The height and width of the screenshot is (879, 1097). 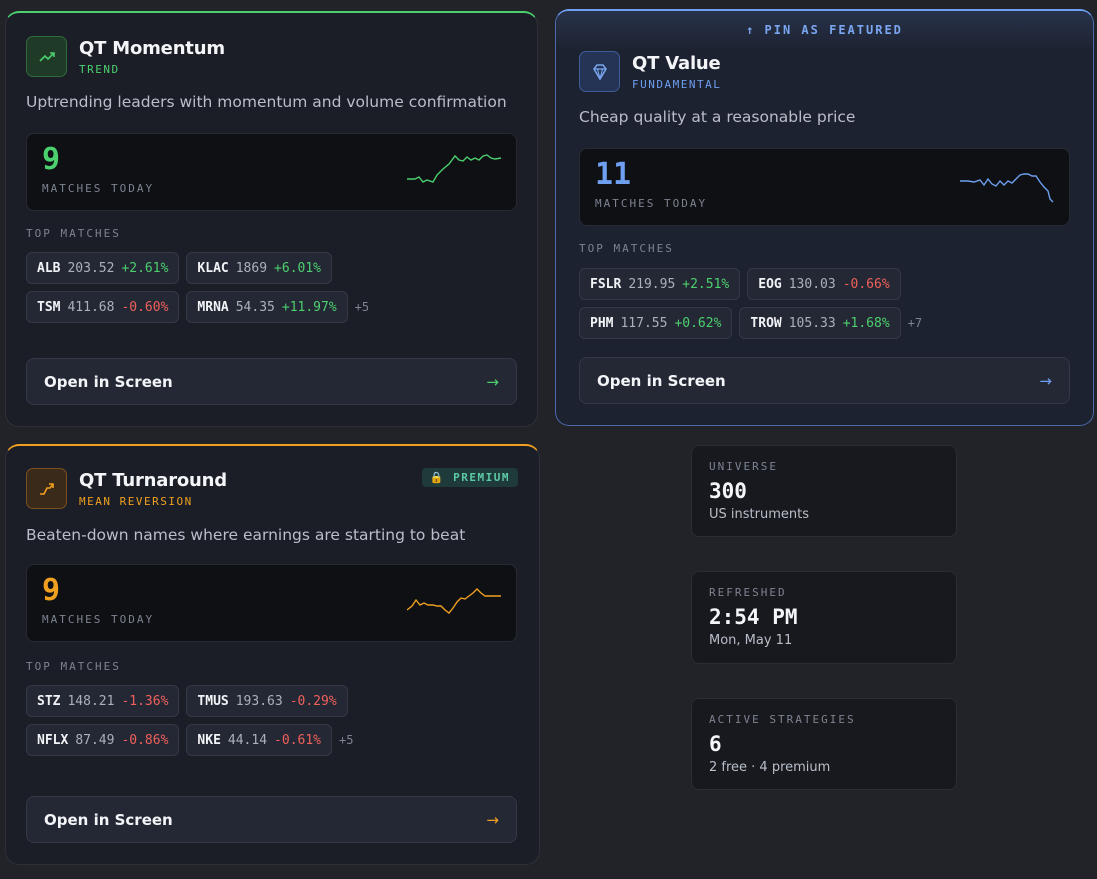 What do you see at coordinates (759, 514) in the screenshot?
I see `stat-sub: US instruments` at bounding box center [759, 514].